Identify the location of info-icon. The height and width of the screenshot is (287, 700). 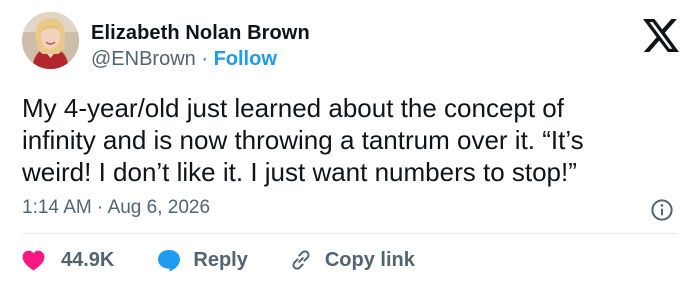
(662, 210).